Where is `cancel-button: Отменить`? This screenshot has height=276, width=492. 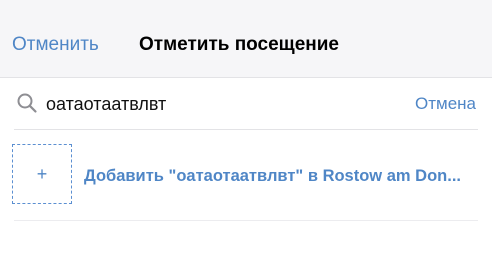
cancel-button: Отменить is located at coordinates (55, 45).